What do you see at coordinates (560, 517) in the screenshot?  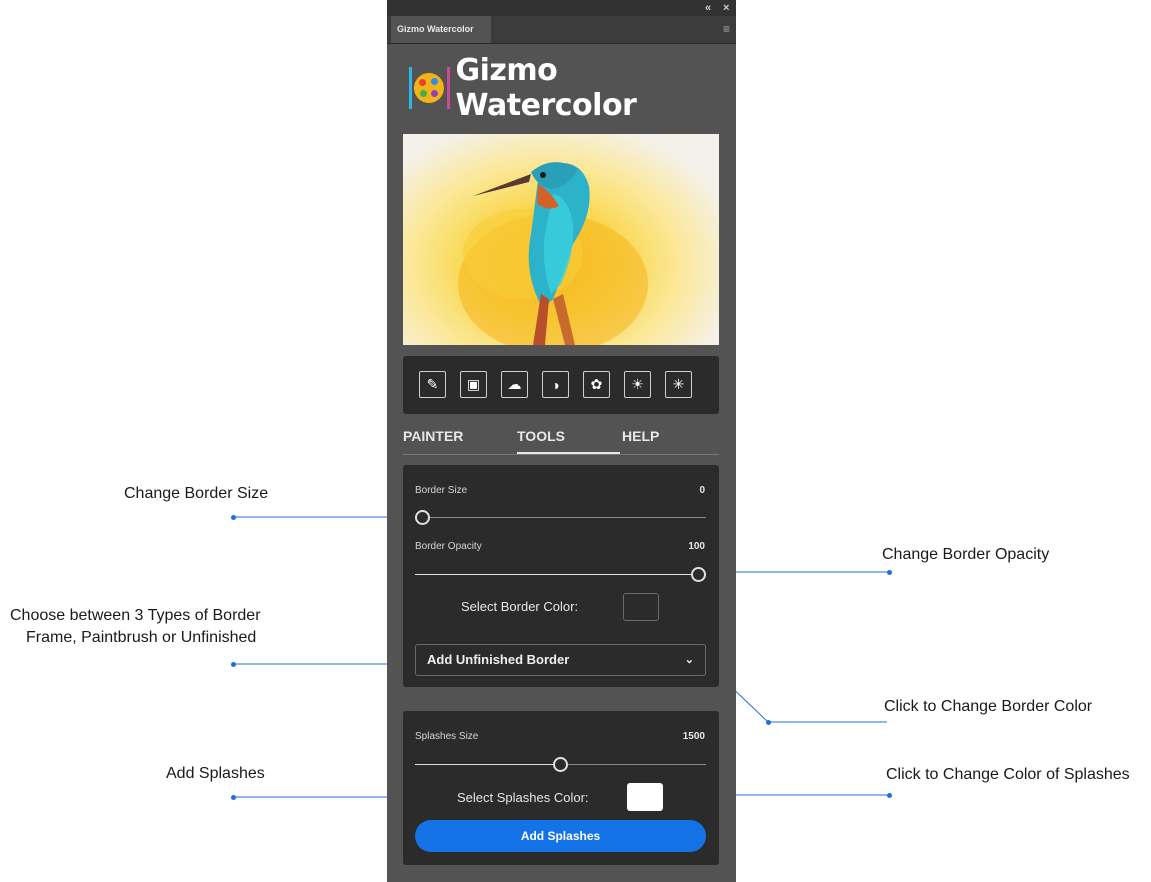 I see `border-size-slider` at bounding box center [560, 517].